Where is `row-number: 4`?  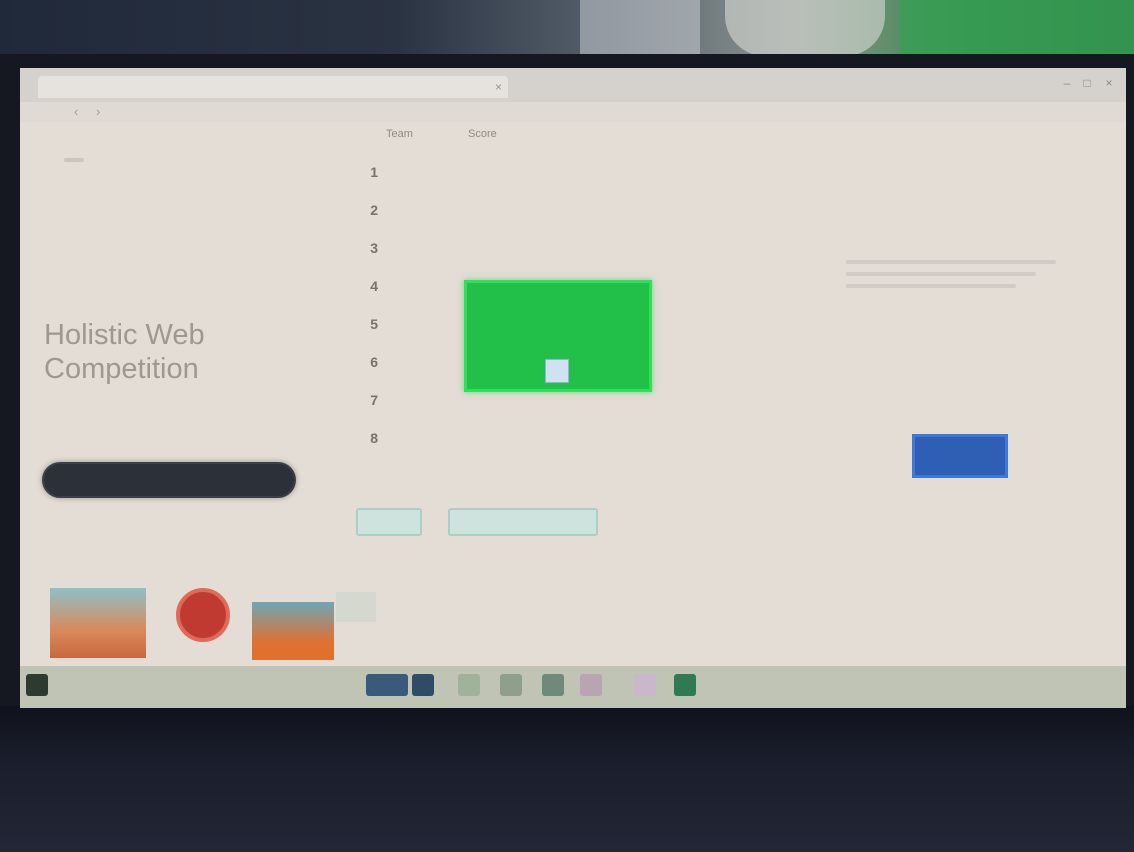
row-number: 4 is located at coordinates (374, 286).